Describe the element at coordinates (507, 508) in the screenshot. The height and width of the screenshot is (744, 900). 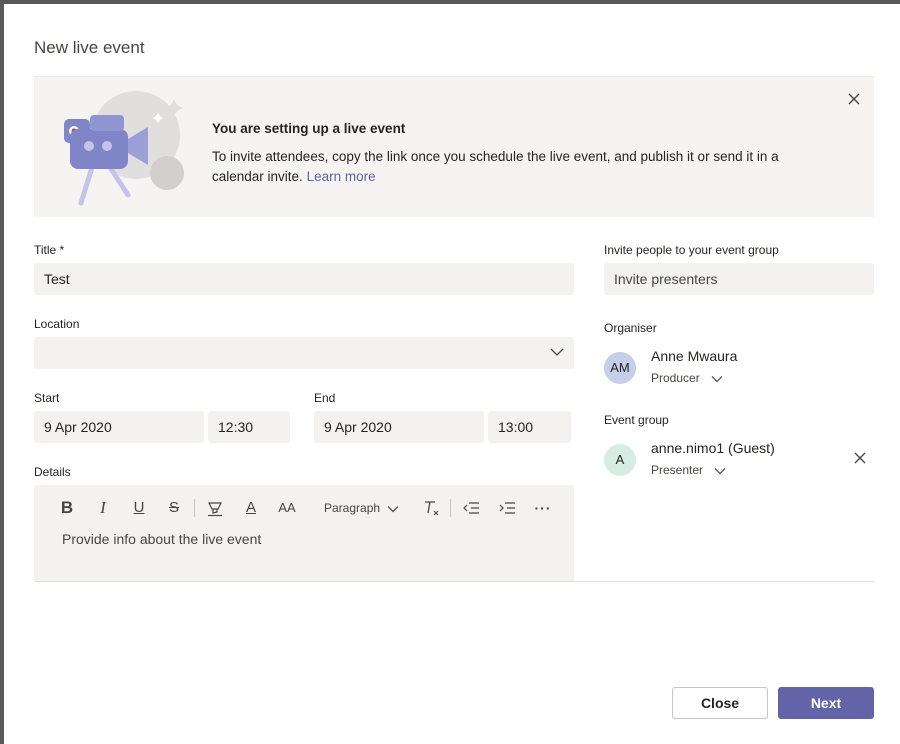
I see `increase-indent-icon` at that location.